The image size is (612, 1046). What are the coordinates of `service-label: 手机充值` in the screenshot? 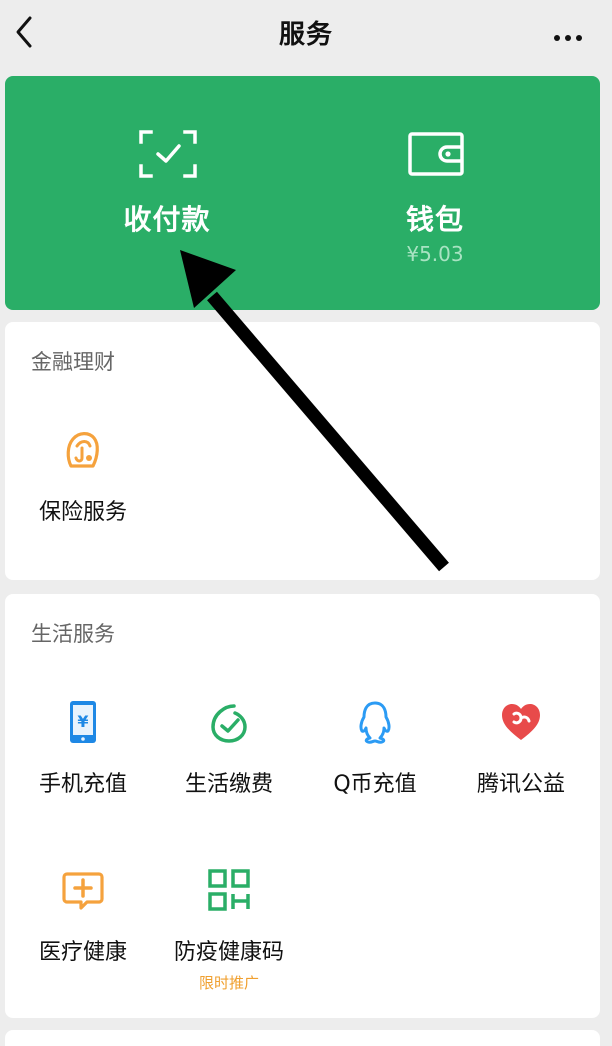 It's located at (82, 784).